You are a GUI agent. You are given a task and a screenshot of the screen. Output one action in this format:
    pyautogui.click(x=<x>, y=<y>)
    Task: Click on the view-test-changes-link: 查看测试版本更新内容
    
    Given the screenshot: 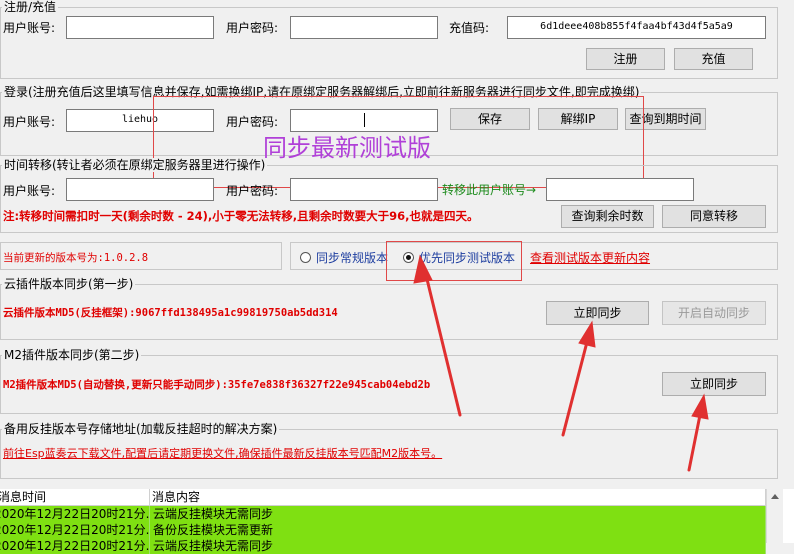 What is the action you would take?
    pyautogui.click(x=590, y=258)
    